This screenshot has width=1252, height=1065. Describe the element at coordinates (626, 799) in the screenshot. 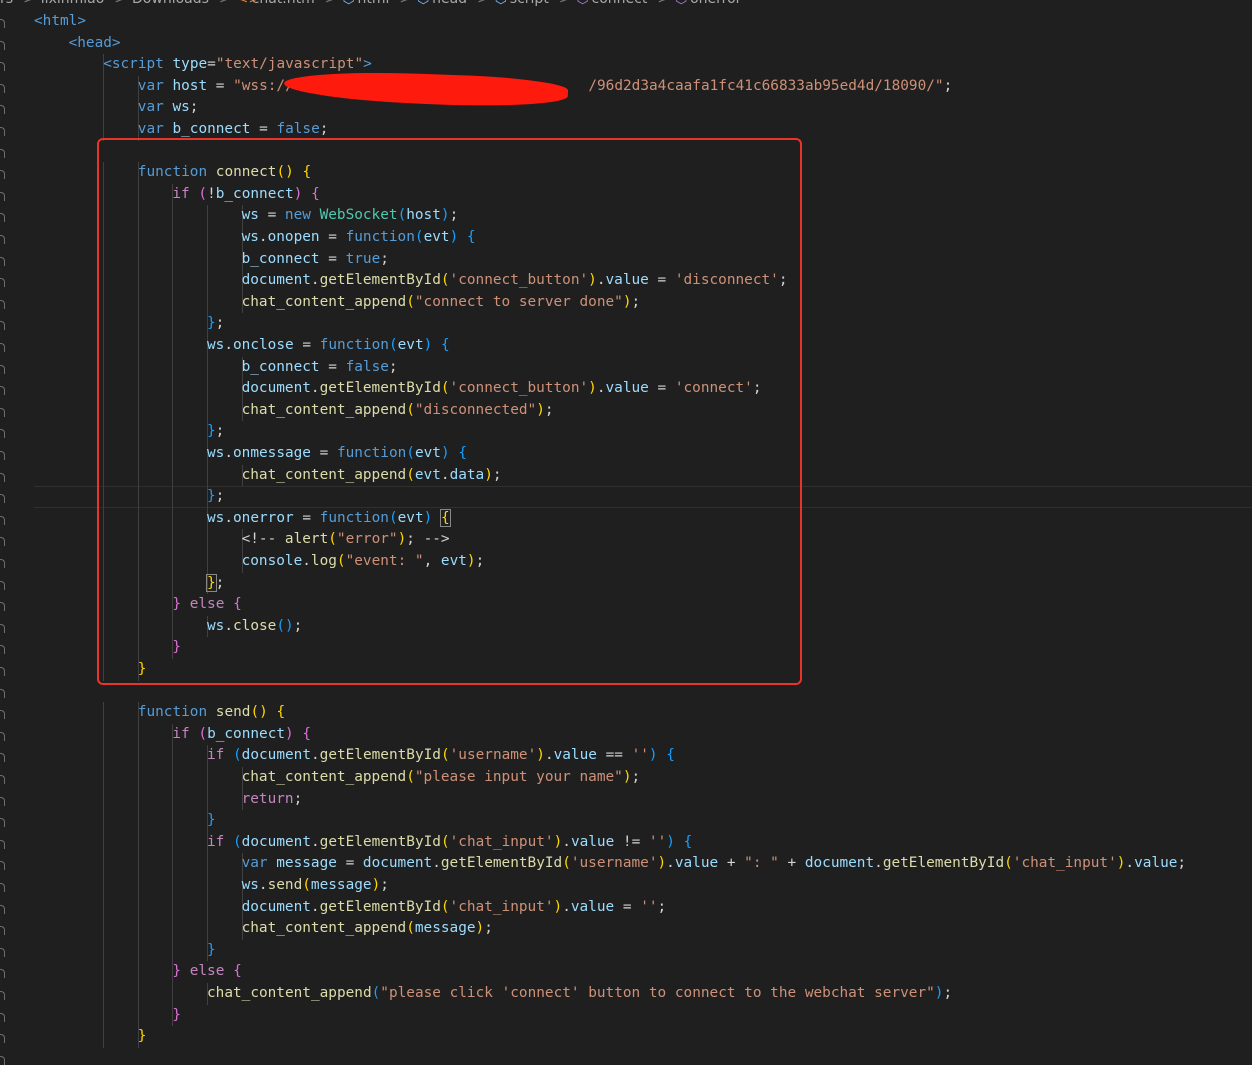

I see `code-line: return;` at that location.